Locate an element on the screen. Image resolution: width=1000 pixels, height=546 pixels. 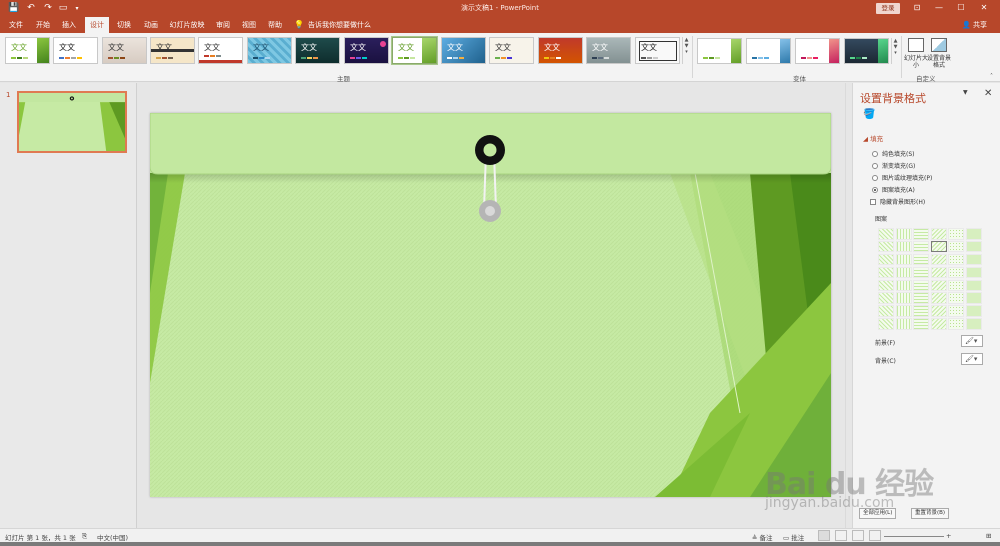
apply-to-all-button: 全部应用(L) is located at coordinates (878, 513).